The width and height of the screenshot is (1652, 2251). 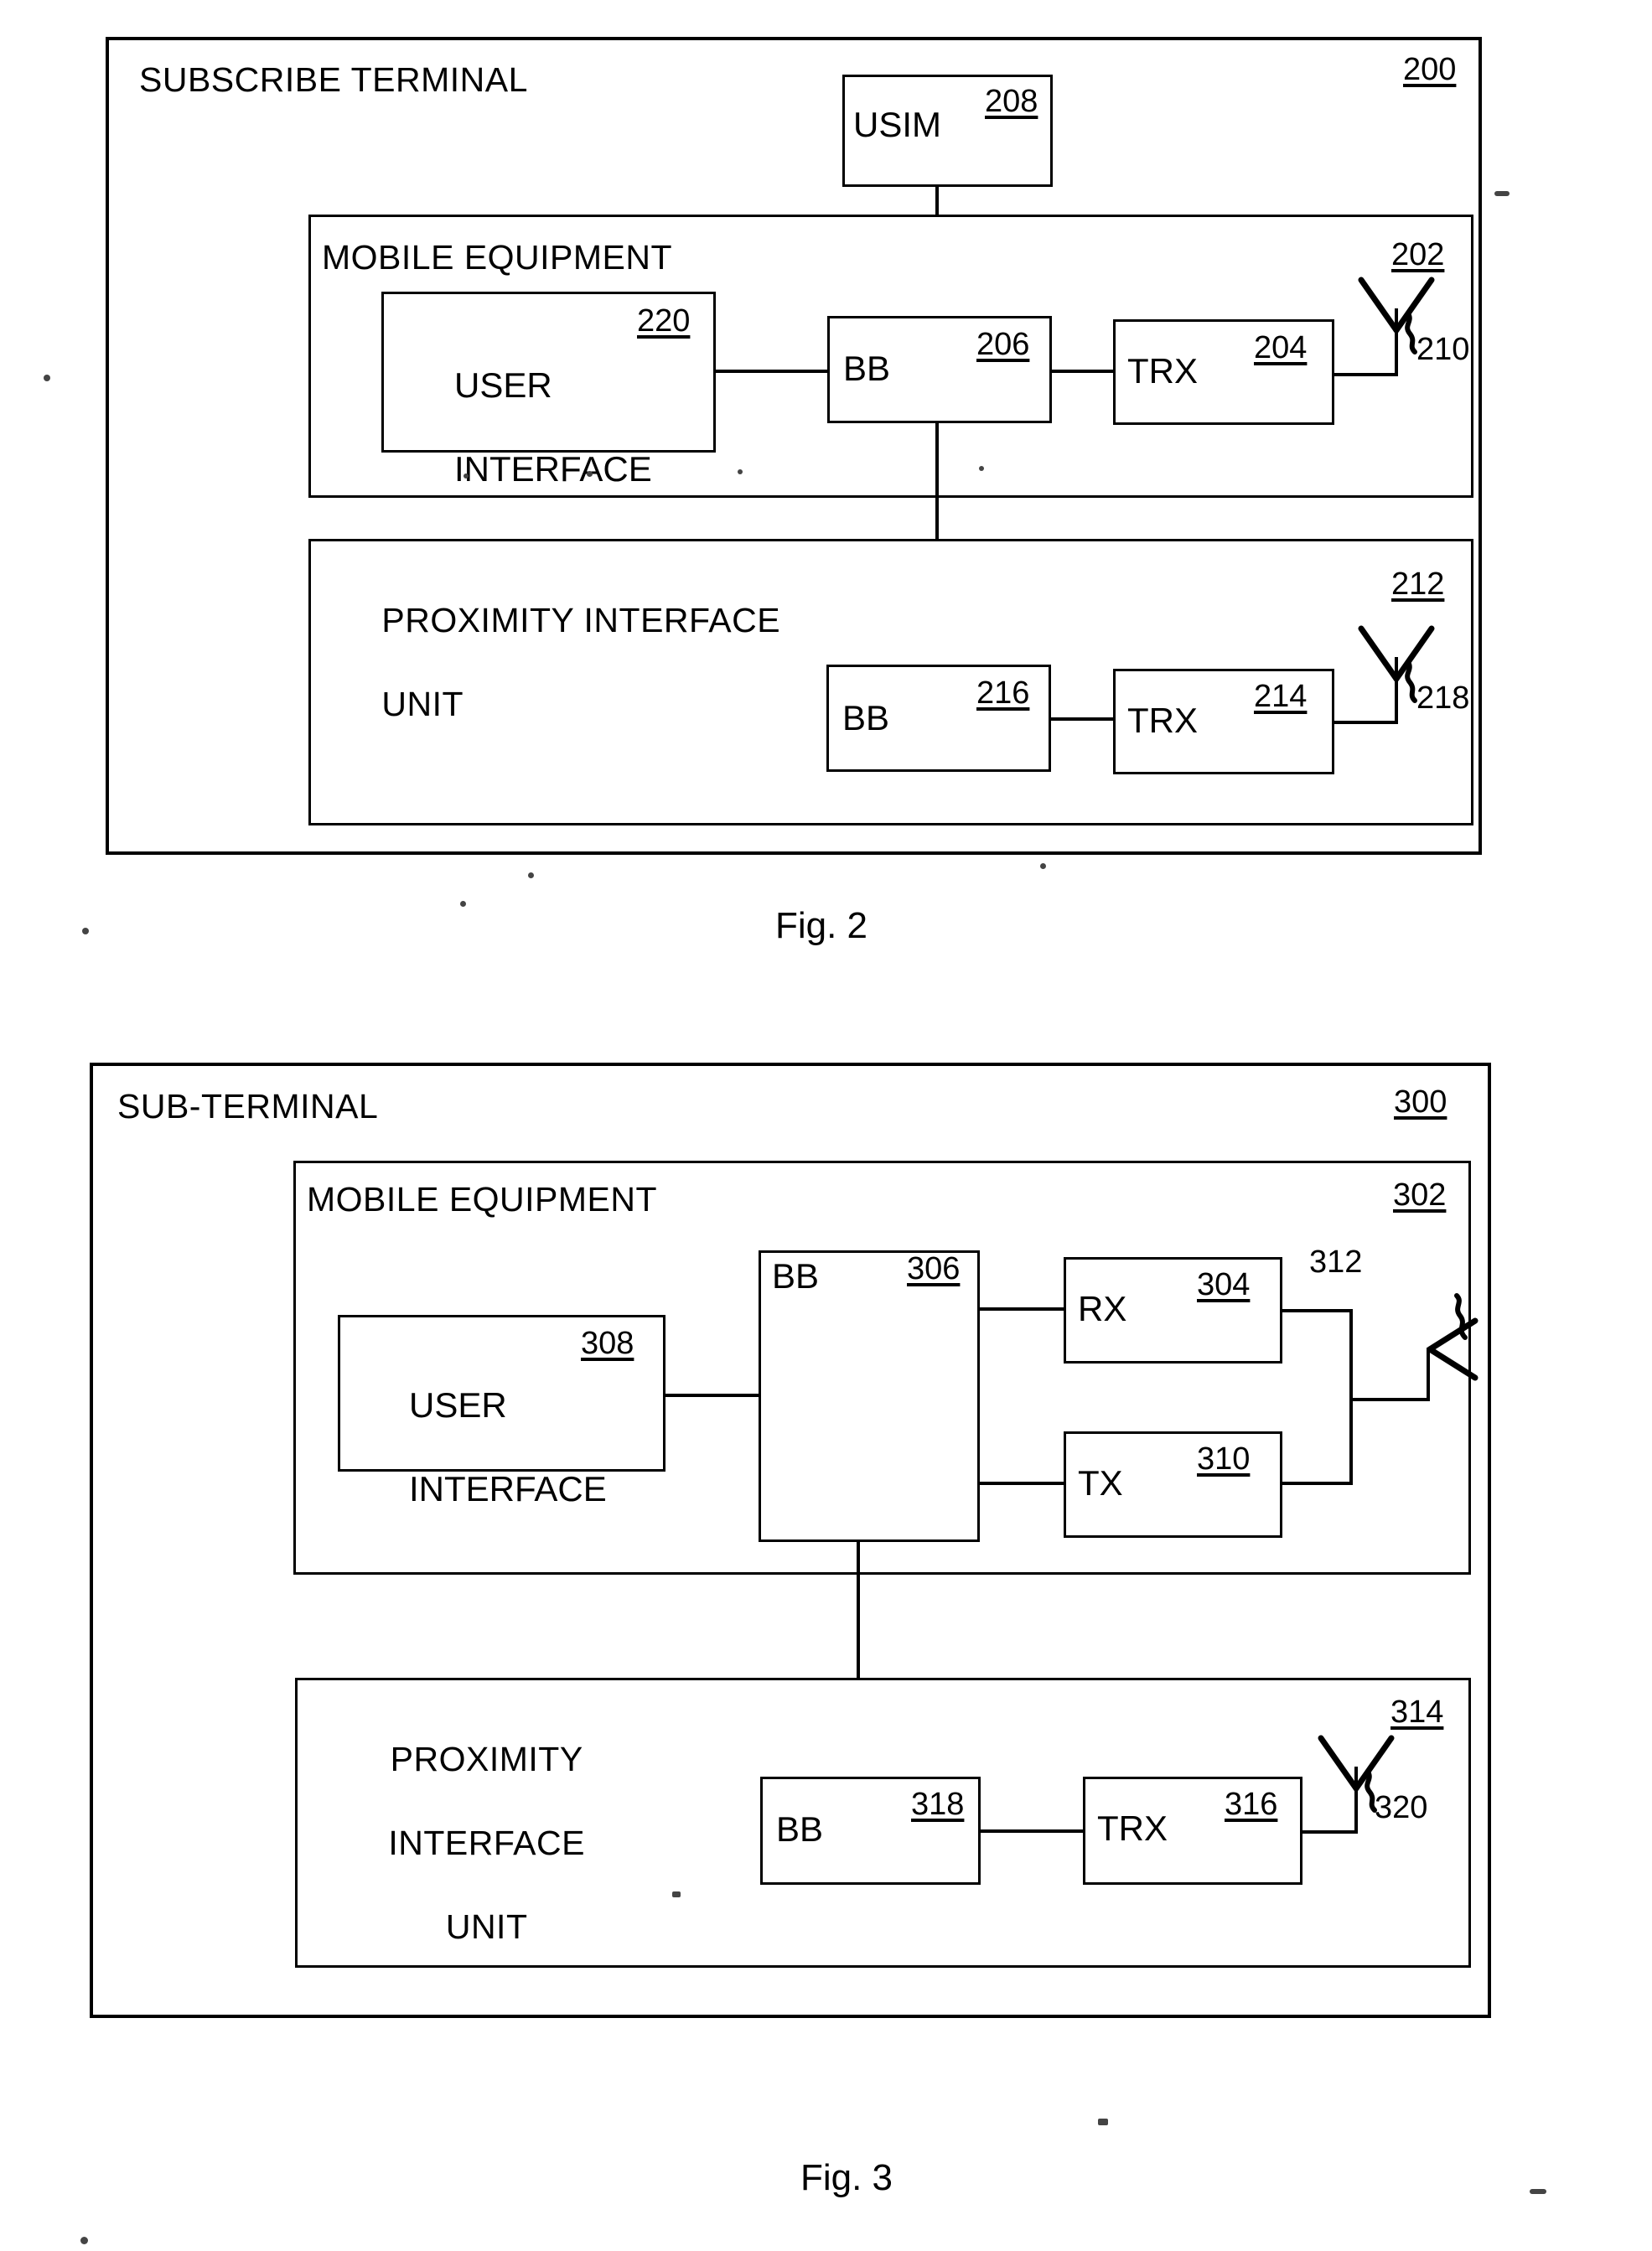 I want to click on piu-line1-fig3: PROXIMITY, so click(x=486, y=1759).